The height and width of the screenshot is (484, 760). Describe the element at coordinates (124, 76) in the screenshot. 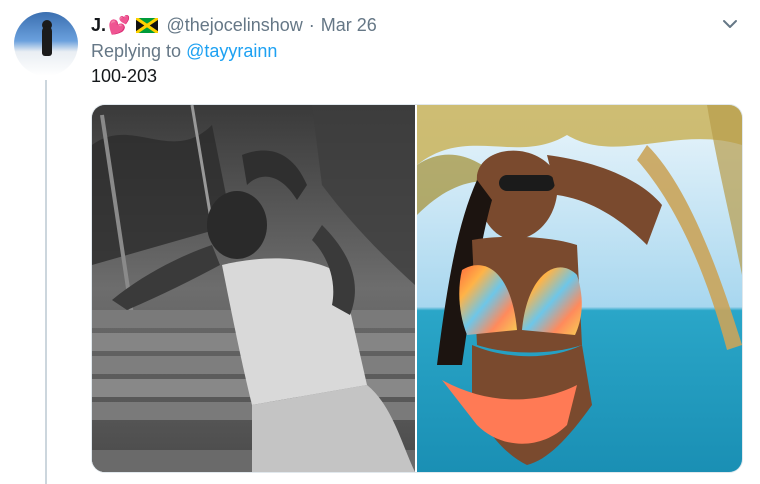

I see `tweet-text: 100-203` at that location.